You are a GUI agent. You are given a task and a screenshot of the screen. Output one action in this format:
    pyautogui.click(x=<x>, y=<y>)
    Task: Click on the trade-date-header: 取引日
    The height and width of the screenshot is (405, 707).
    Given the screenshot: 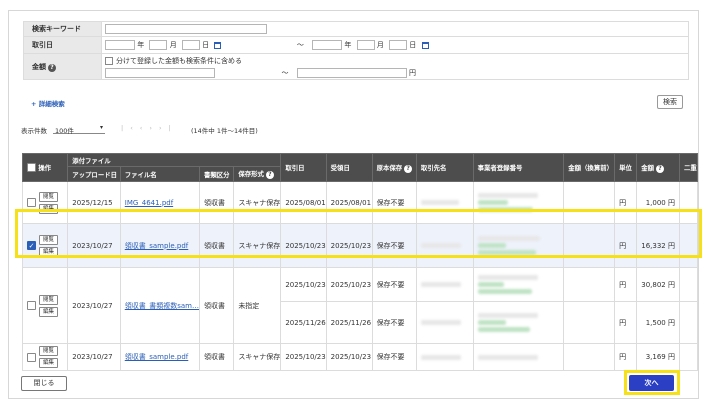 What is the action you would take?
    pyautogui.click(x=303, y=167)
    